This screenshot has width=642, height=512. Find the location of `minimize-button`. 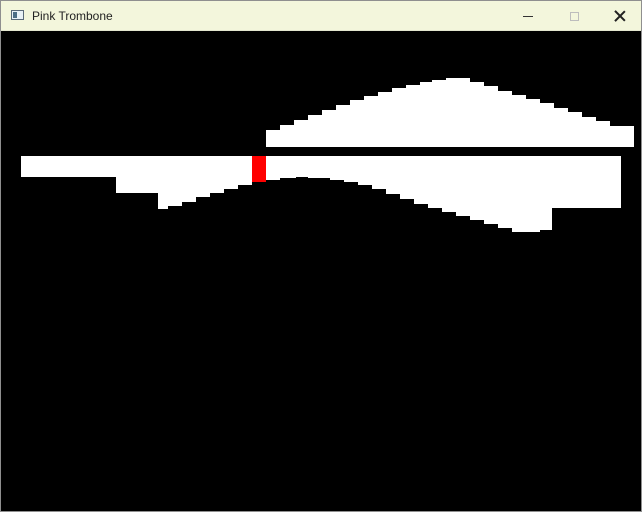

minimize-button is located at coordinates (528, 16).